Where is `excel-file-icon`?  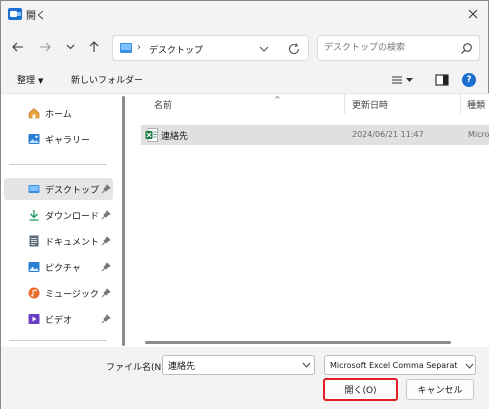
excel-file-icon is located at coordinates (151, 135).